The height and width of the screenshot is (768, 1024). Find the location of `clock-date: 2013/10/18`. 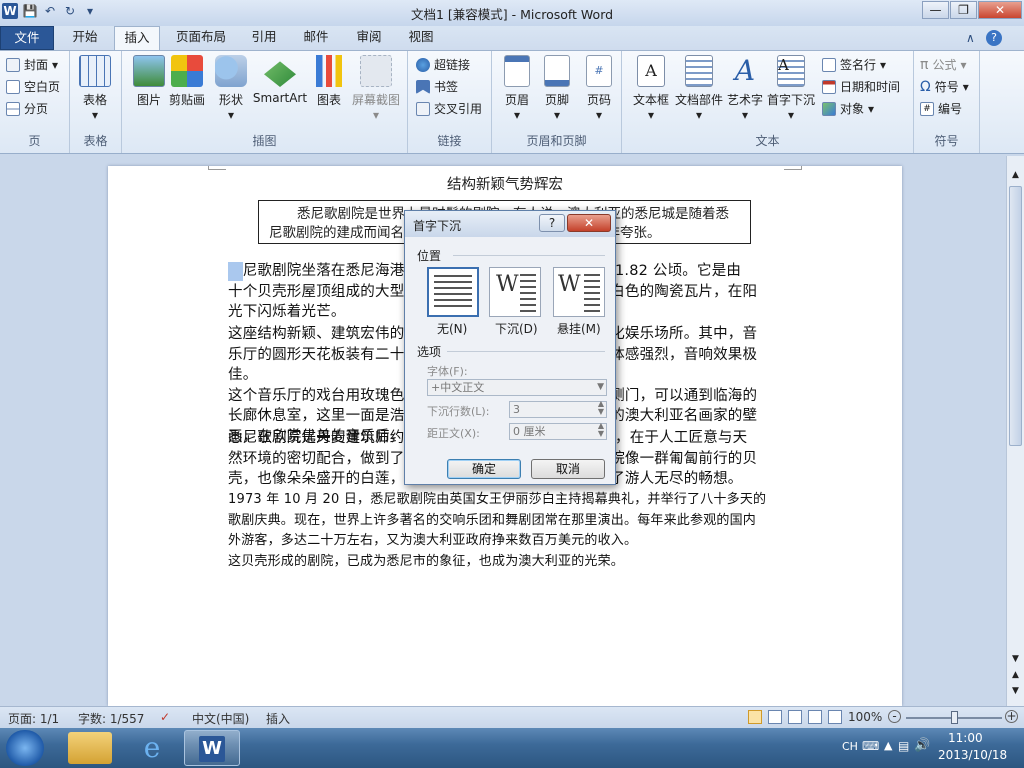

clock-date: 2013/10/18 is located at coordinates (972, 755).